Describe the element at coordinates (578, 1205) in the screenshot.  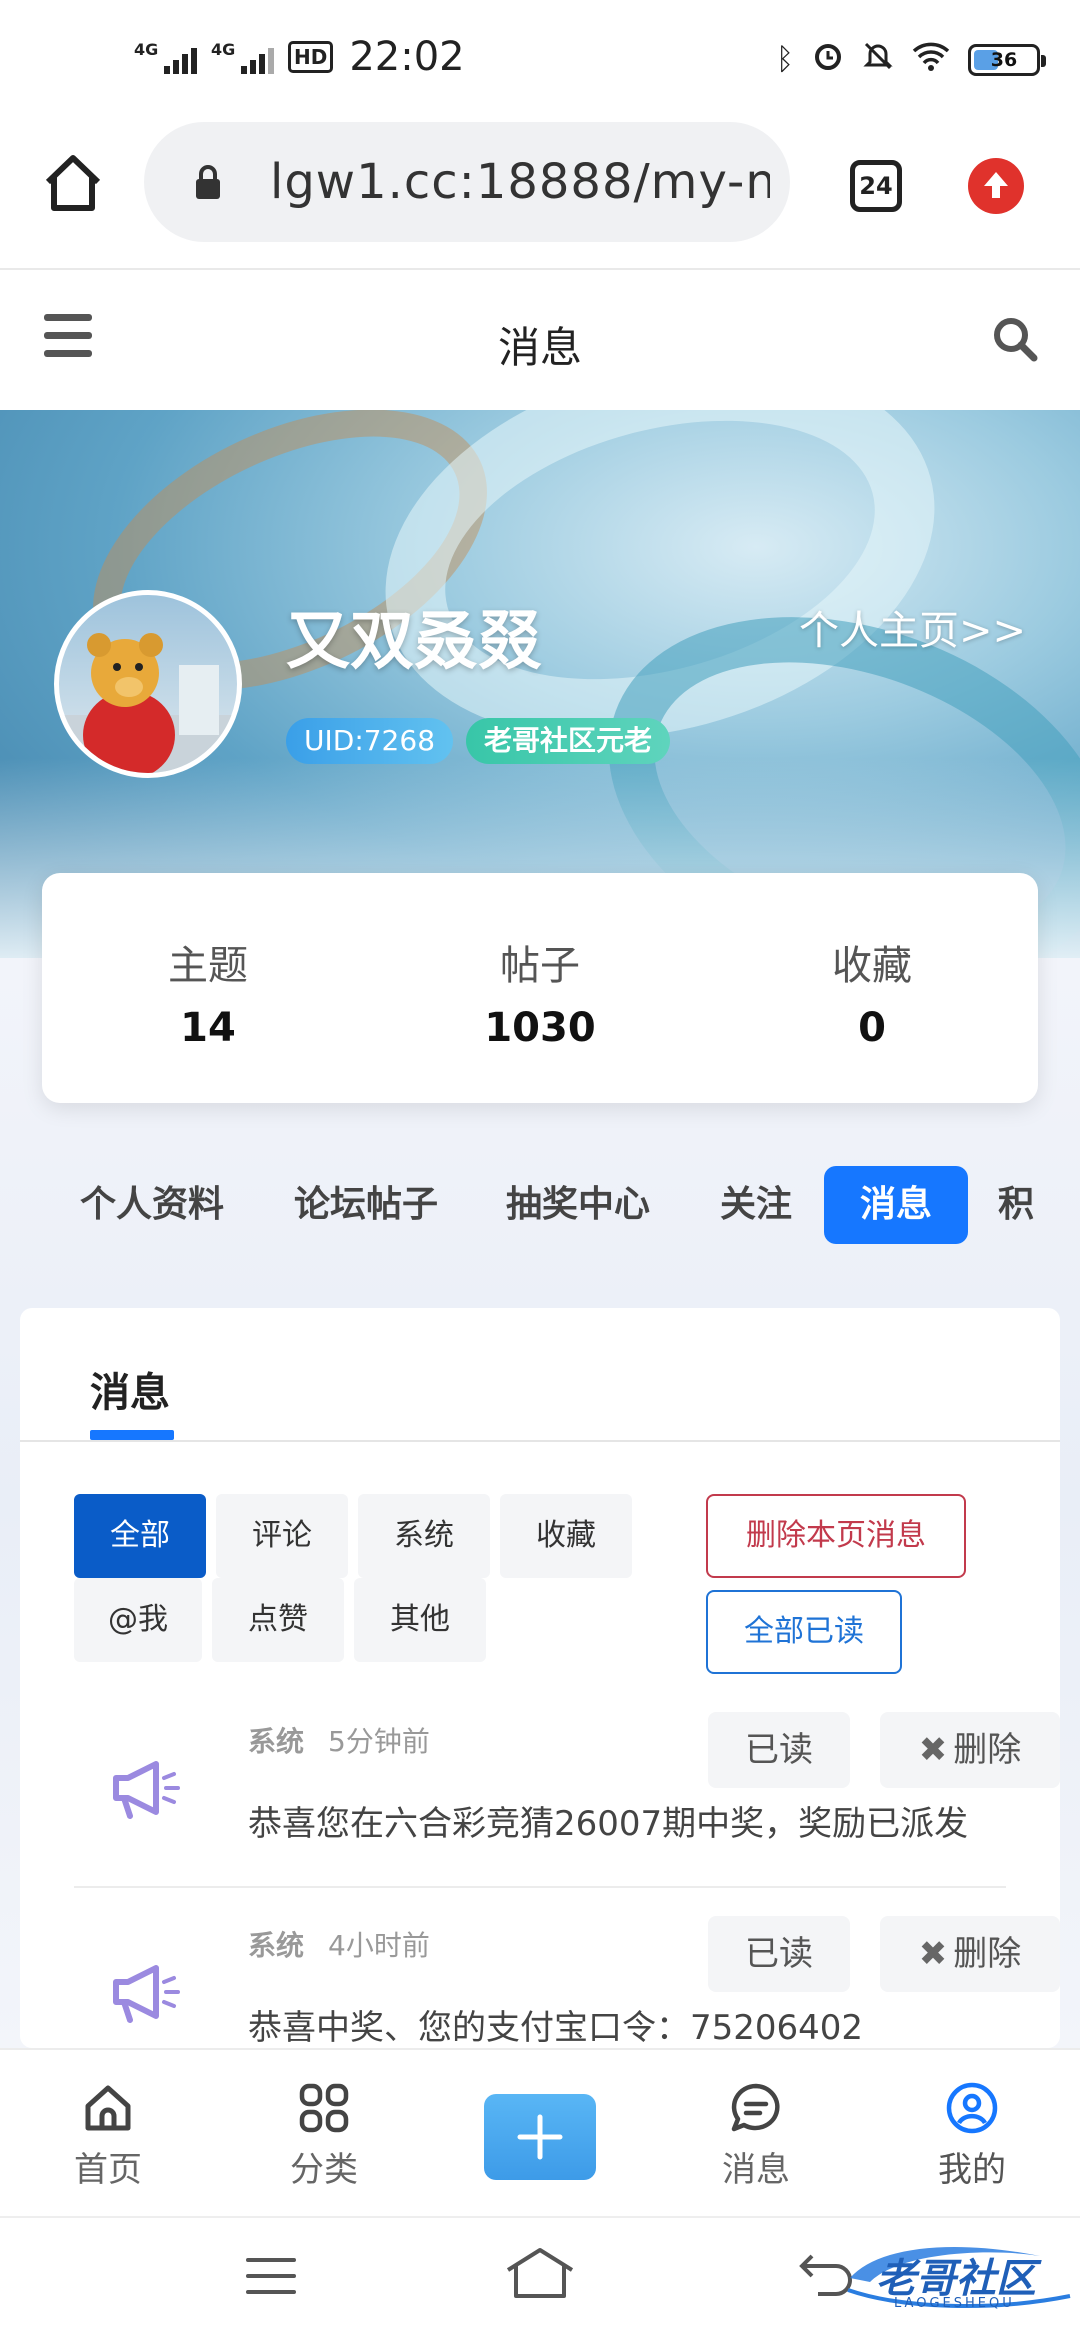
I see `tab-lottery: 抽奖中心` at that location.